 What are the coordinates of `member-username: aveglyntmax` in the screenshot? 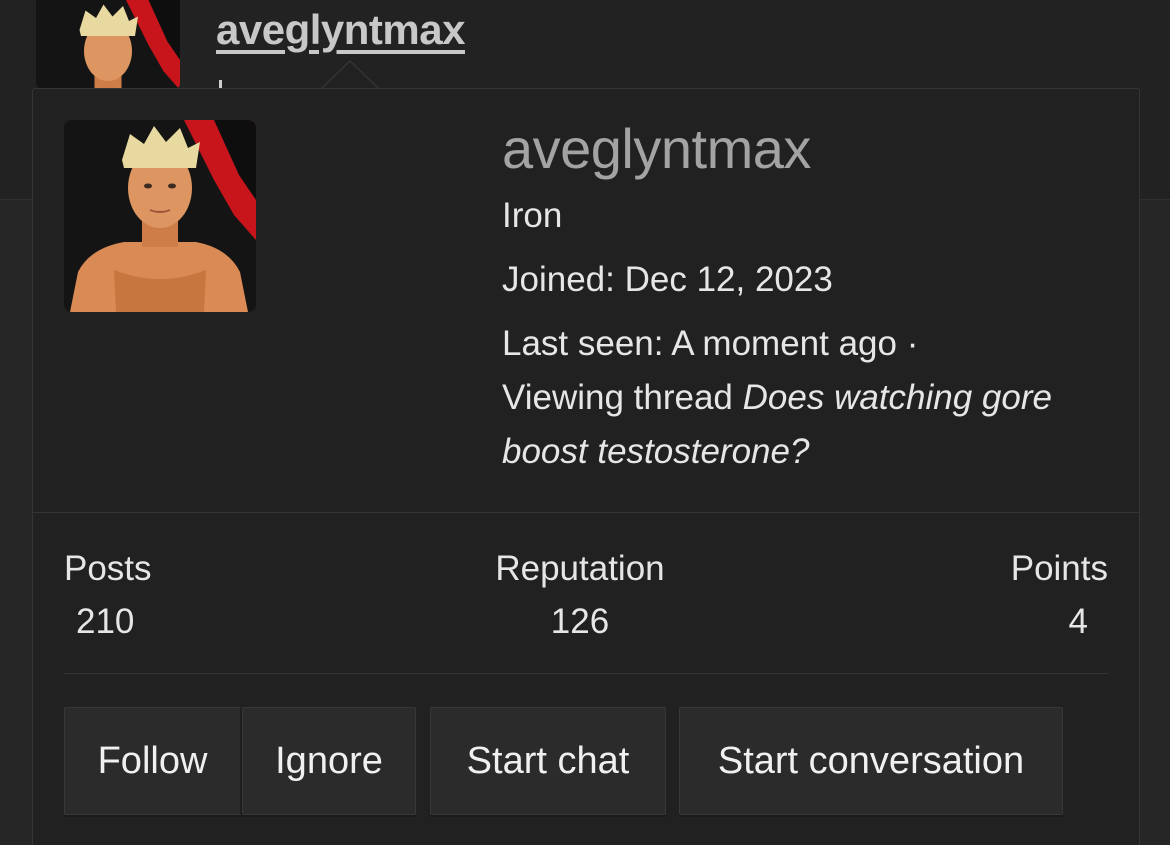 It's located at (802, 149).